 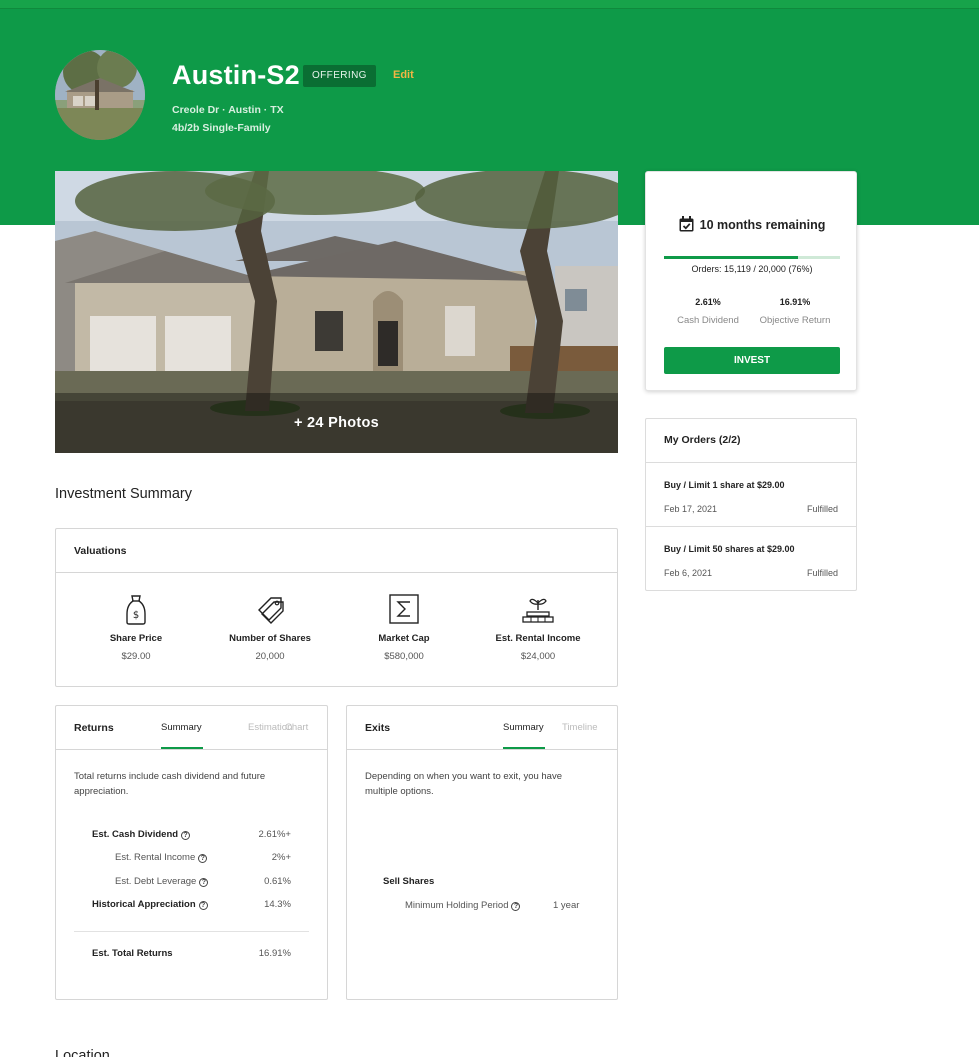 I want to click on valuation-share-price: $ Share Price $29.00, so click(x=136, y=627).